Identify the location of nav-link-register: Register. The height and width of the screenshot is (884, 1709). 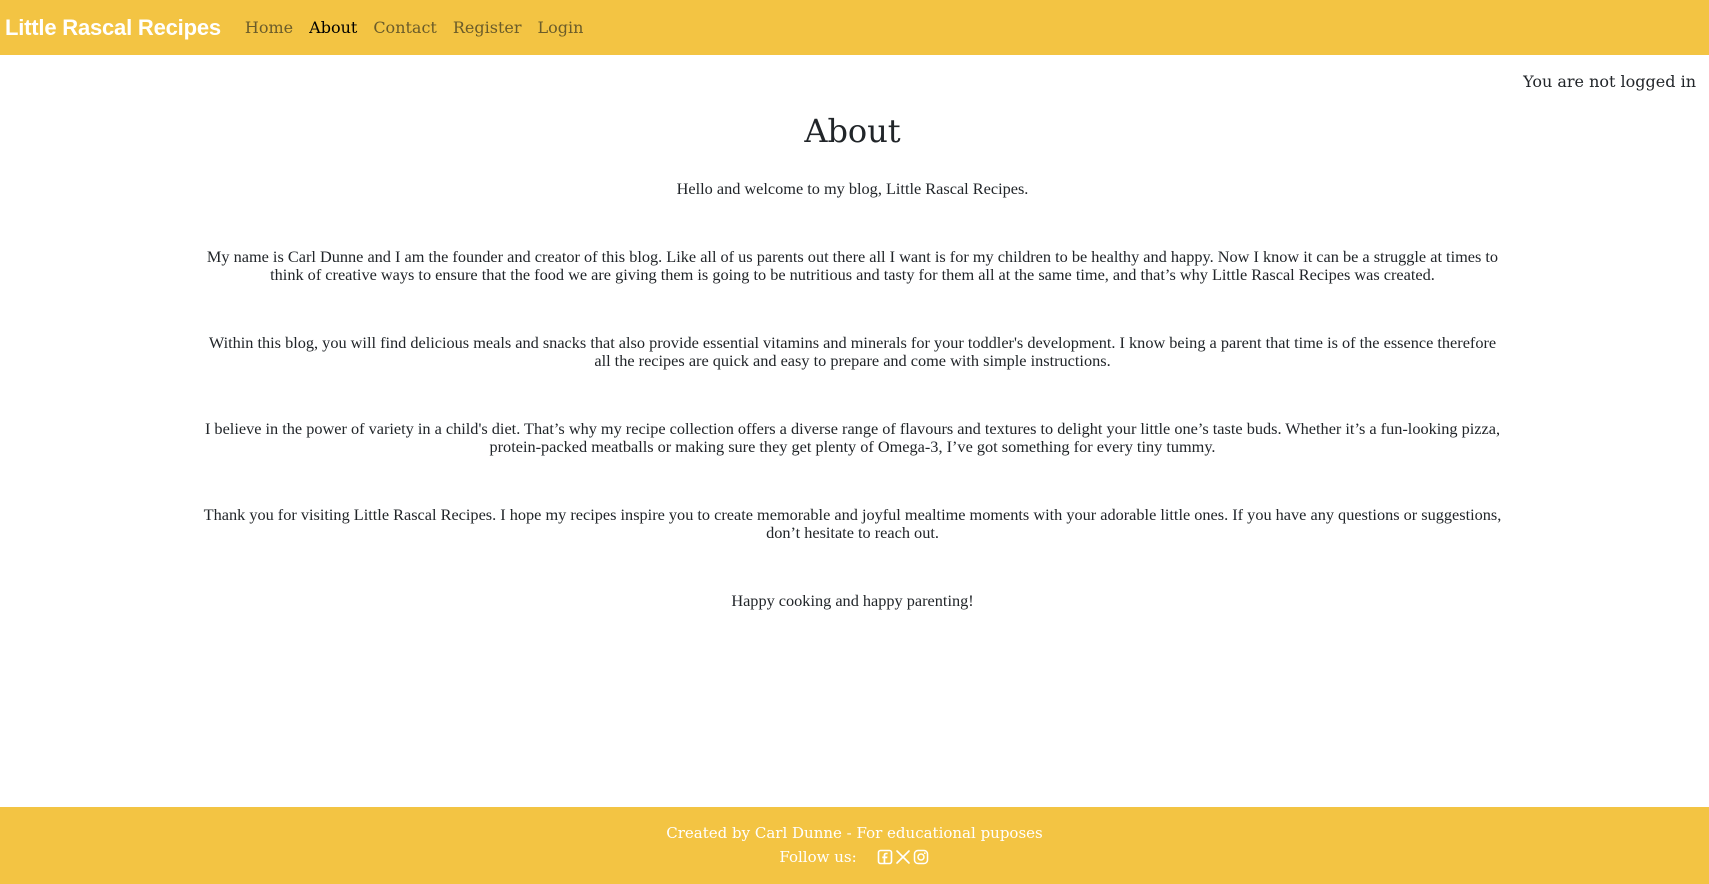
(487, 27).